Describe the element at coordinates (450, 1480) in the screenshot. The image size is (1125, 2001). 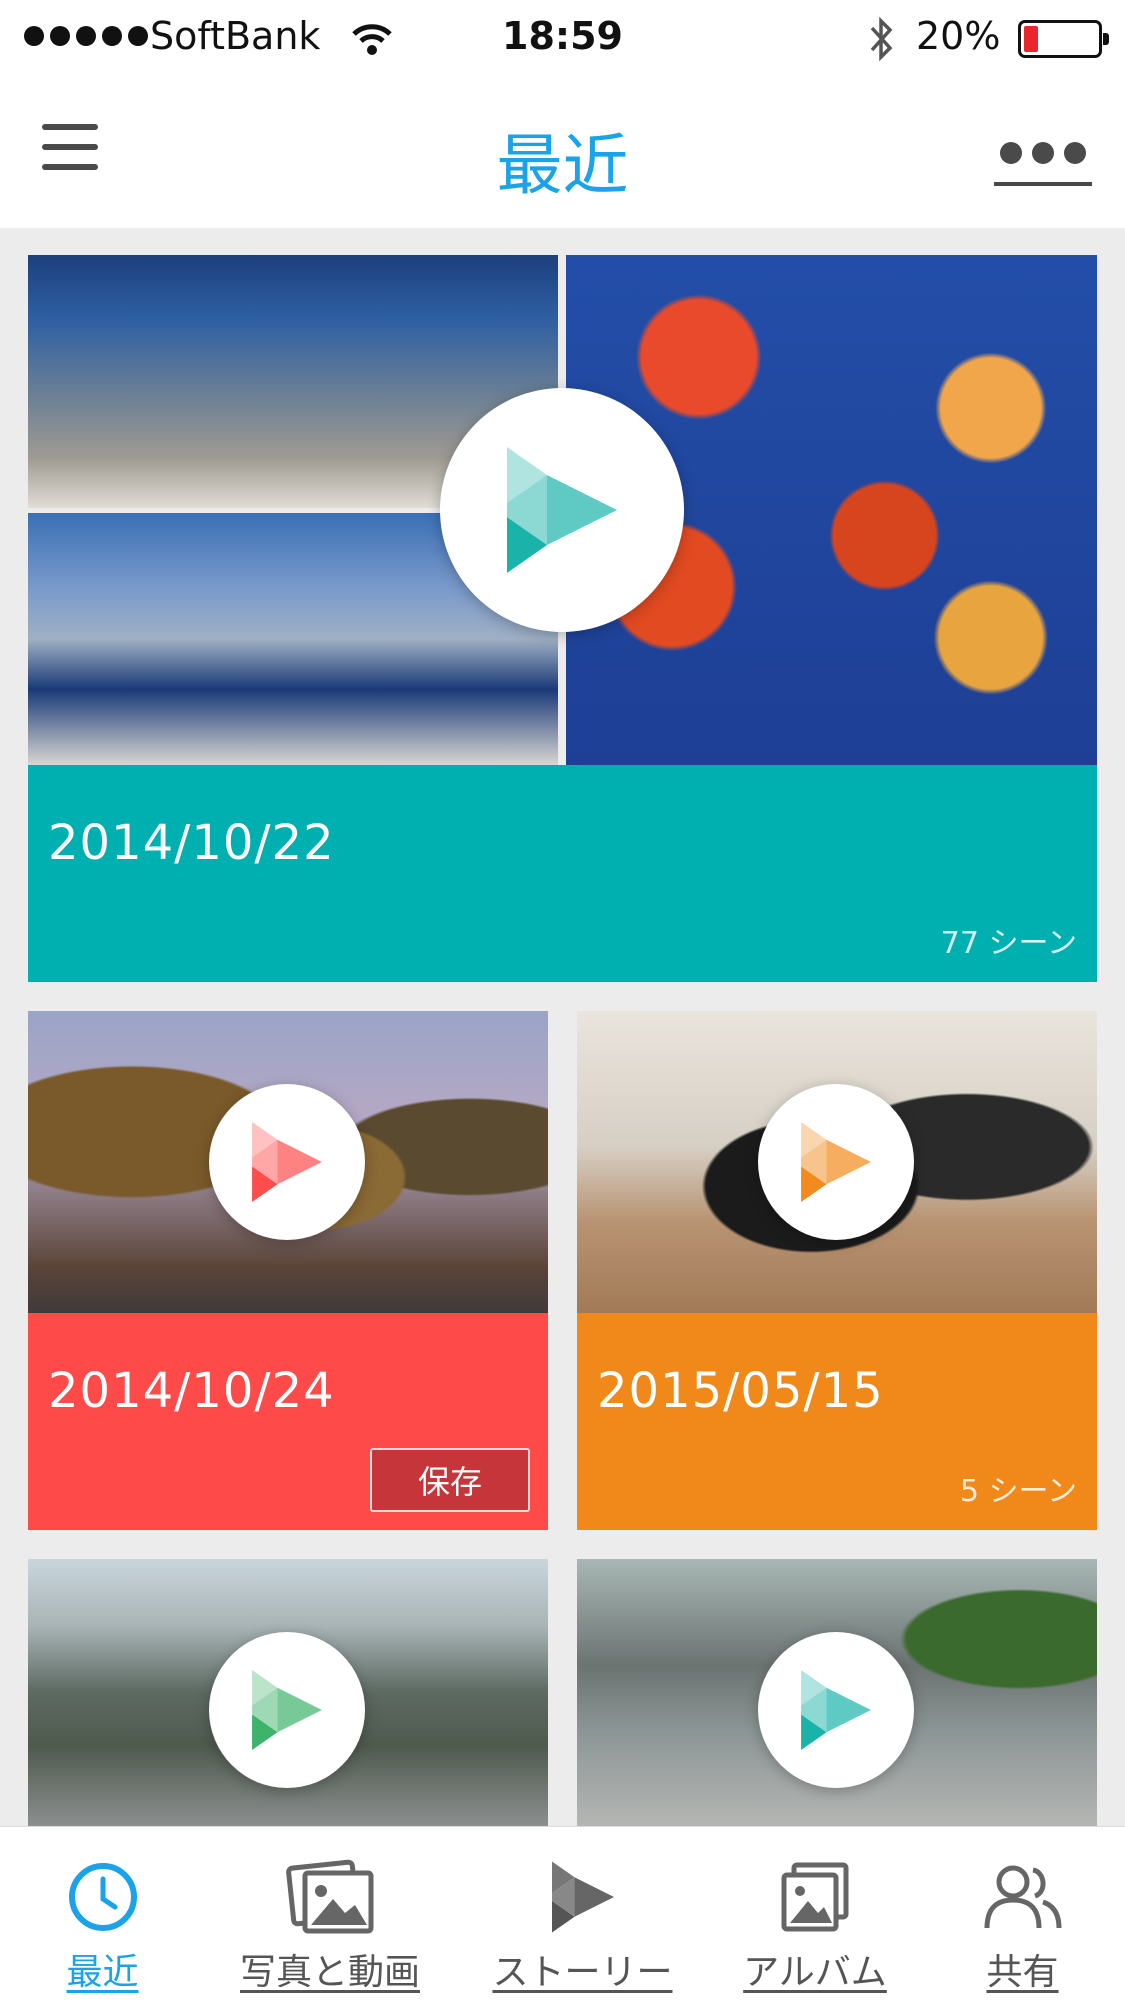
I see `save-button: 保存` at that location.